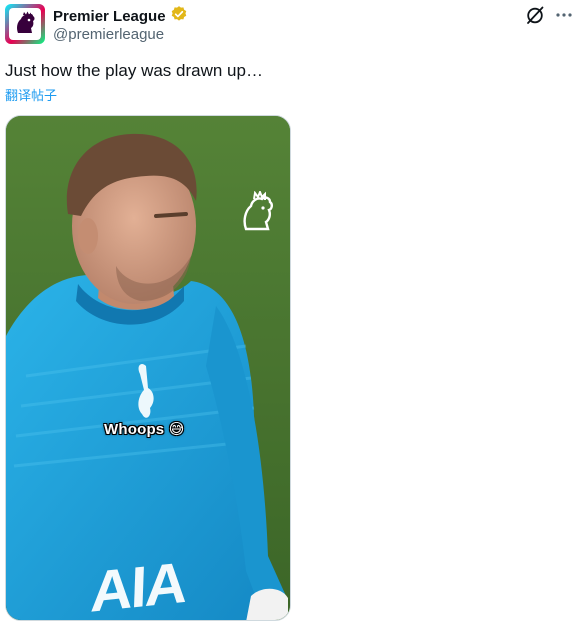 Image resolution: width=582 pixels, height=625 pixels. What do you see at coordinates (535, 15) in the screenshot?
I see `grok-icon` at bounding box center [535, 15].